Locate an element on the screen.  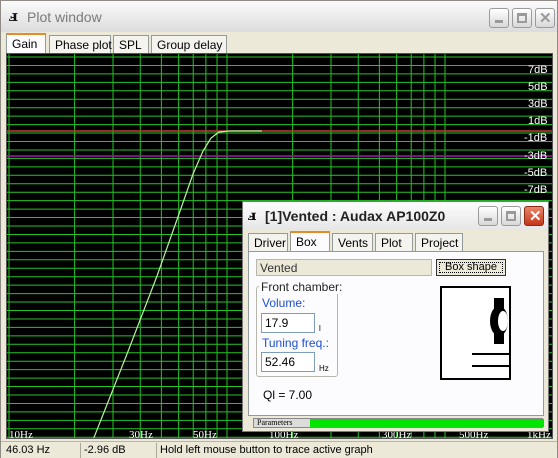
volume-unit: l is located at coordinates (320, 328).